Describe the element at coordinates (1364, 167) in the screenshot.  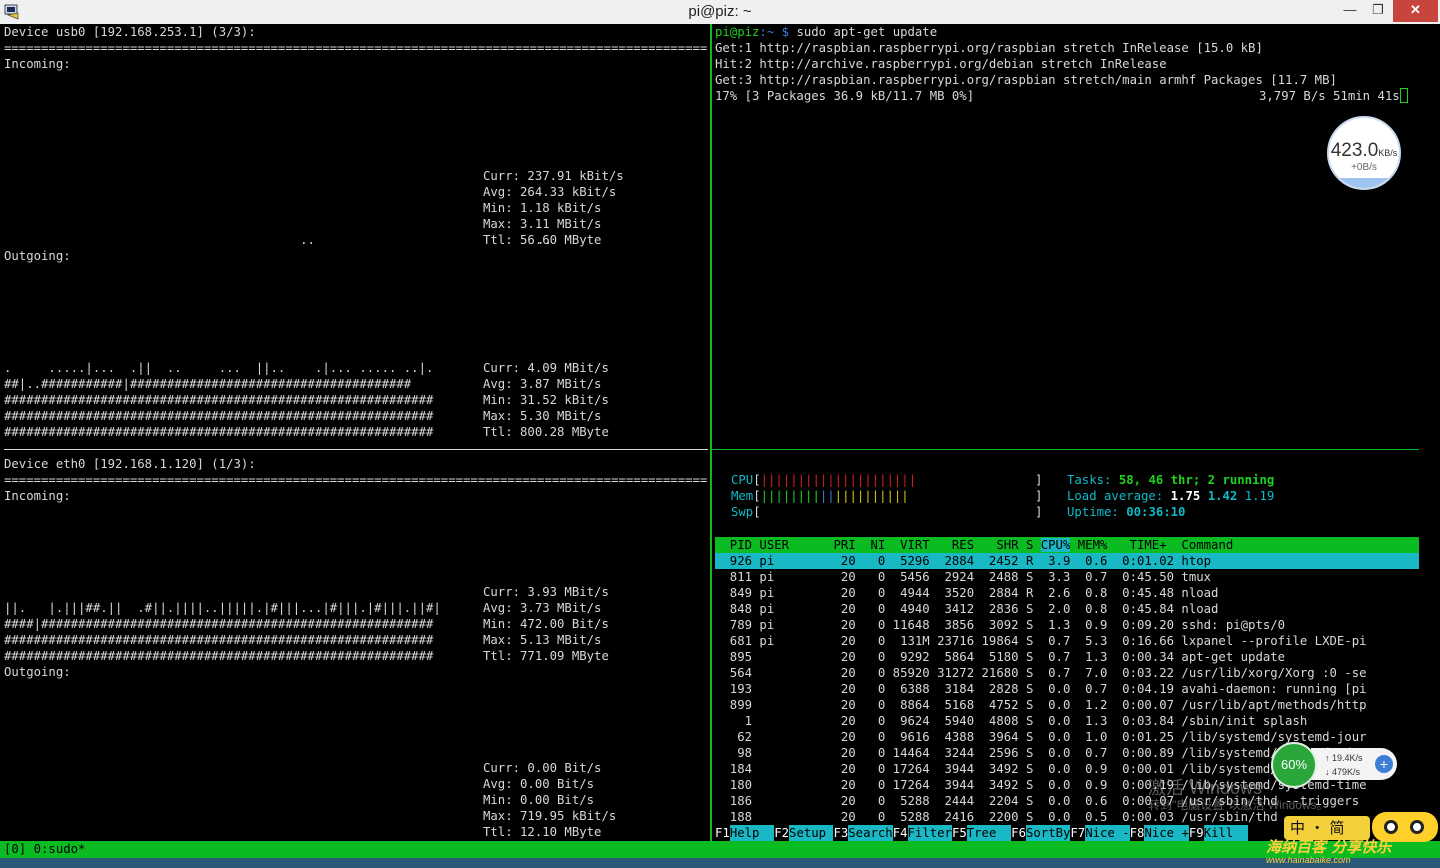
I see `speed-sub: +0B/s` at that location.